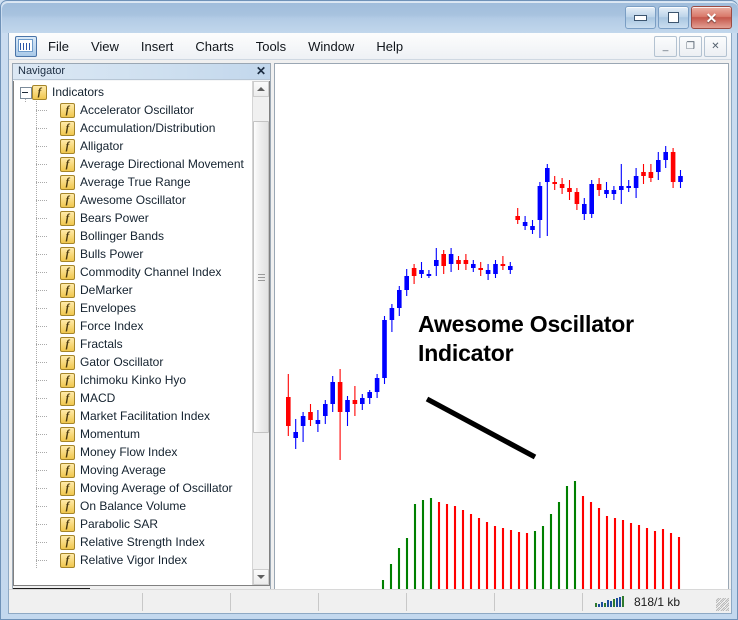 The image size is (738, 620). I want to click on tree-item-moving-average: f Moving Average, so click(133, 470).